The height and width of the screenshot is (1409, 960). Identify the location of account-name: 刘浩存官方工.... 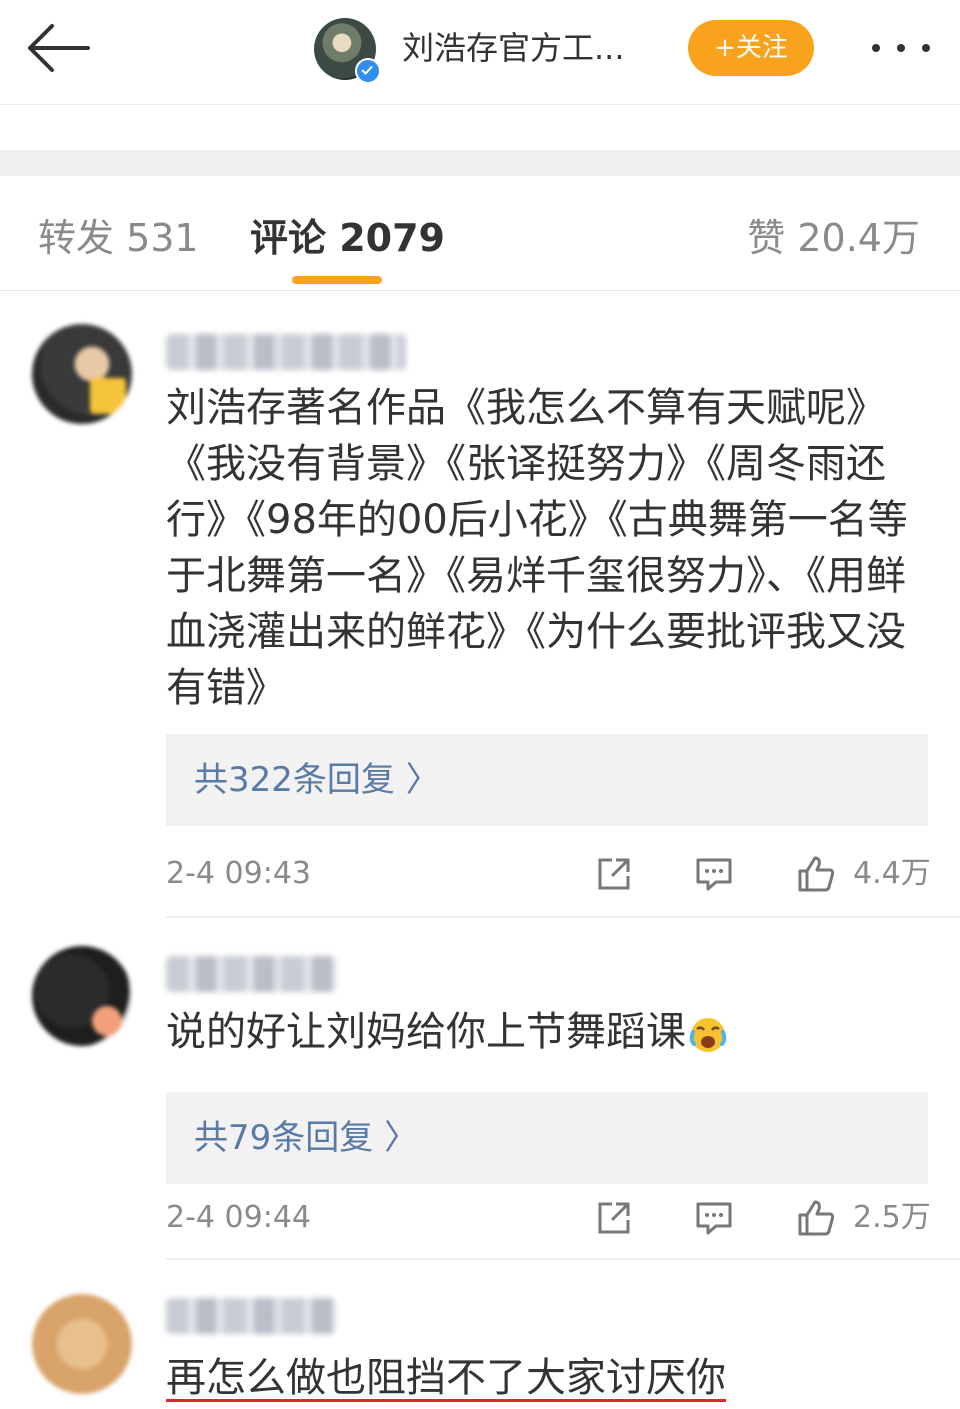
(522, 48).